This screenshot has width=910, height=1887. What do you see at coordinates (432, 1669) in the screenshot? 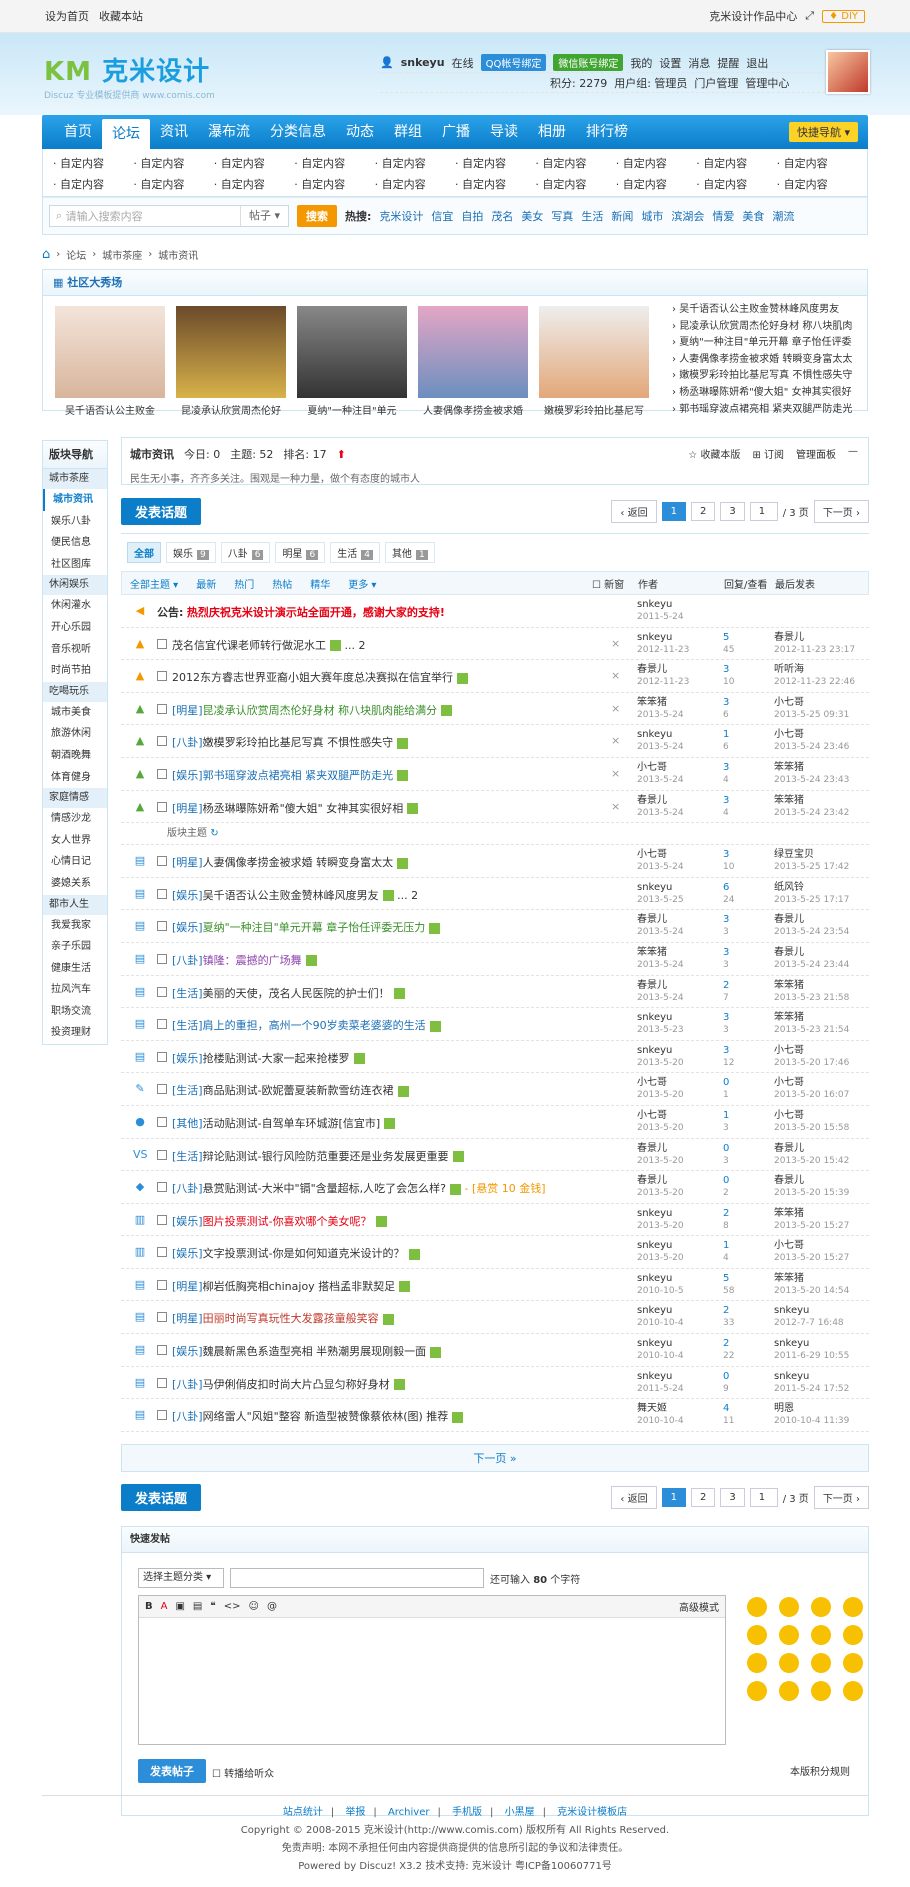
I see `editor: B A ▣ ▤ ❝ <> ☺ @ 高级模式` at bounding box center [432, 1669].